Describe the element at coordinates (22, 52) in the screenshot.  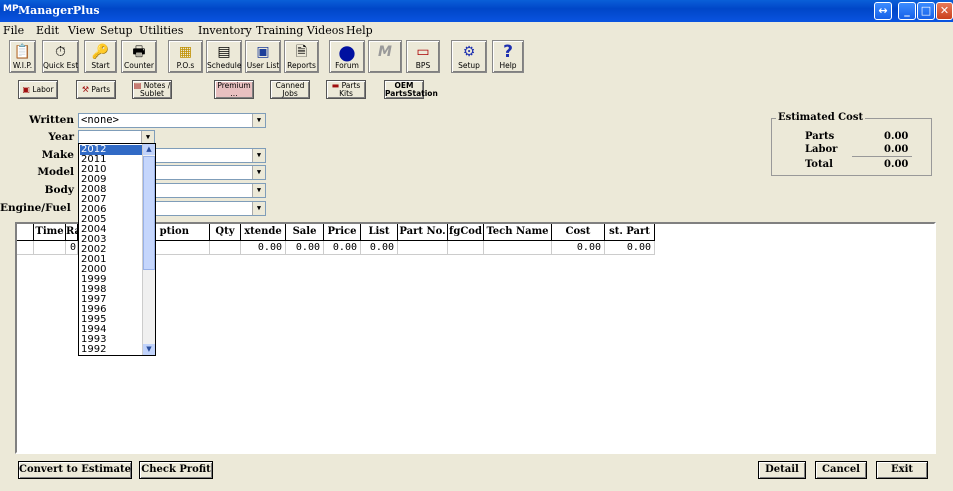
I see `clipboard-icon: 📋` at that location.